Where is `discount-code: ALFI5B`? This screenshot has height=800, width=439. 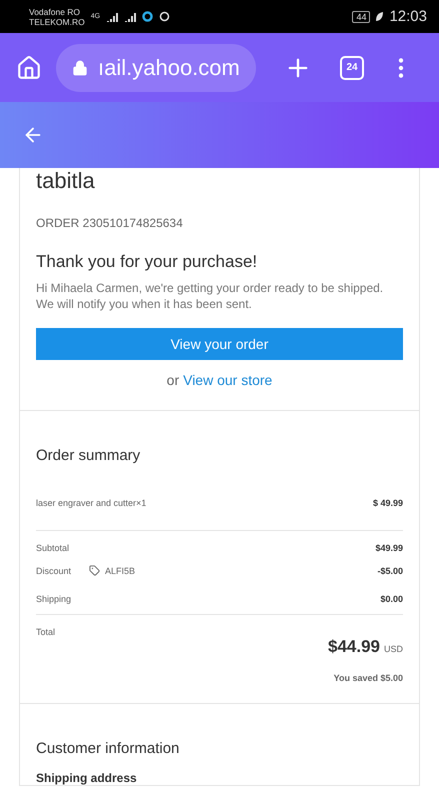
discount-code: ALFI5B is located at coordinates (120, 571).